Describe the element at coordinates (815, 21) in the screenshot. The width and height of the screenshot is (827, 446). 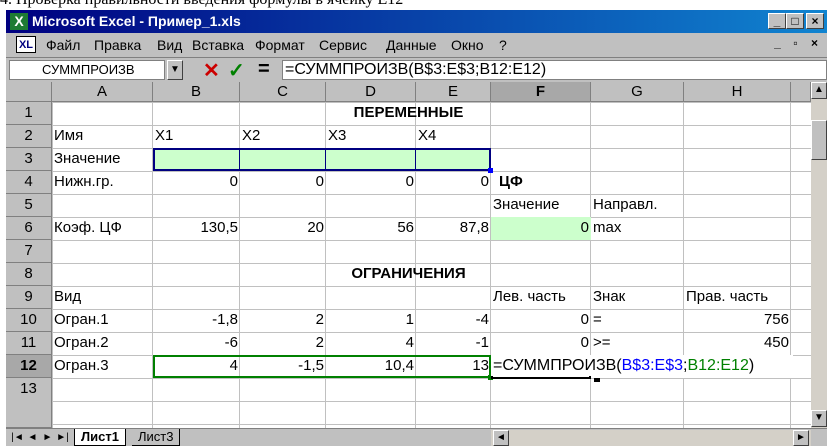
I see `close-button: ×` at that location.